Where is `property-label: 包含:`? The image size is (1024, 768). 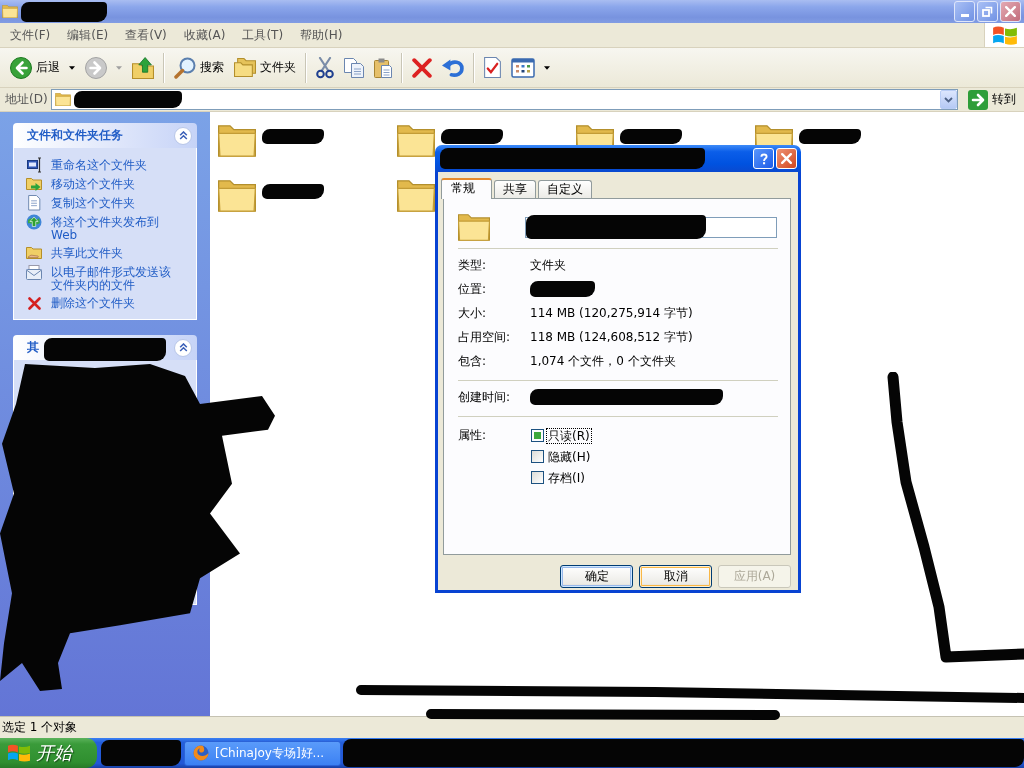 property-label: 包含: is located at coordinates (472, 361).